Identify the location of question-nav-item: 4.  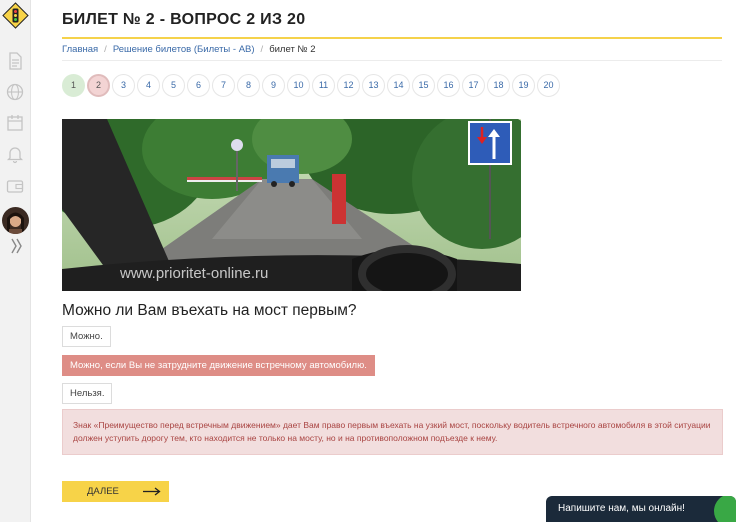
(148, 85).